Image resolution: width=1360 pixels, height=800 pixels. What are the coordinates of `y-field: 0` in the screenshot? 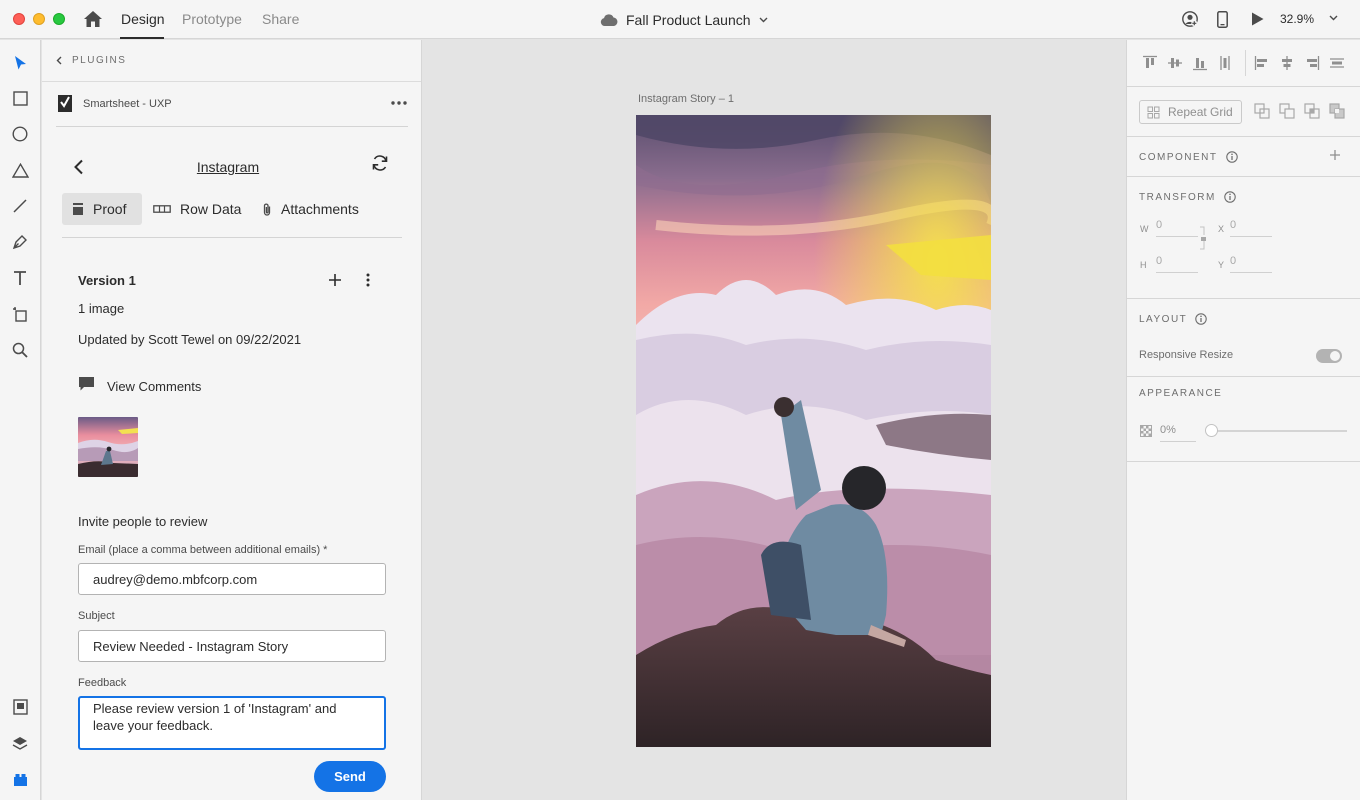 It's located at (1251, 264).